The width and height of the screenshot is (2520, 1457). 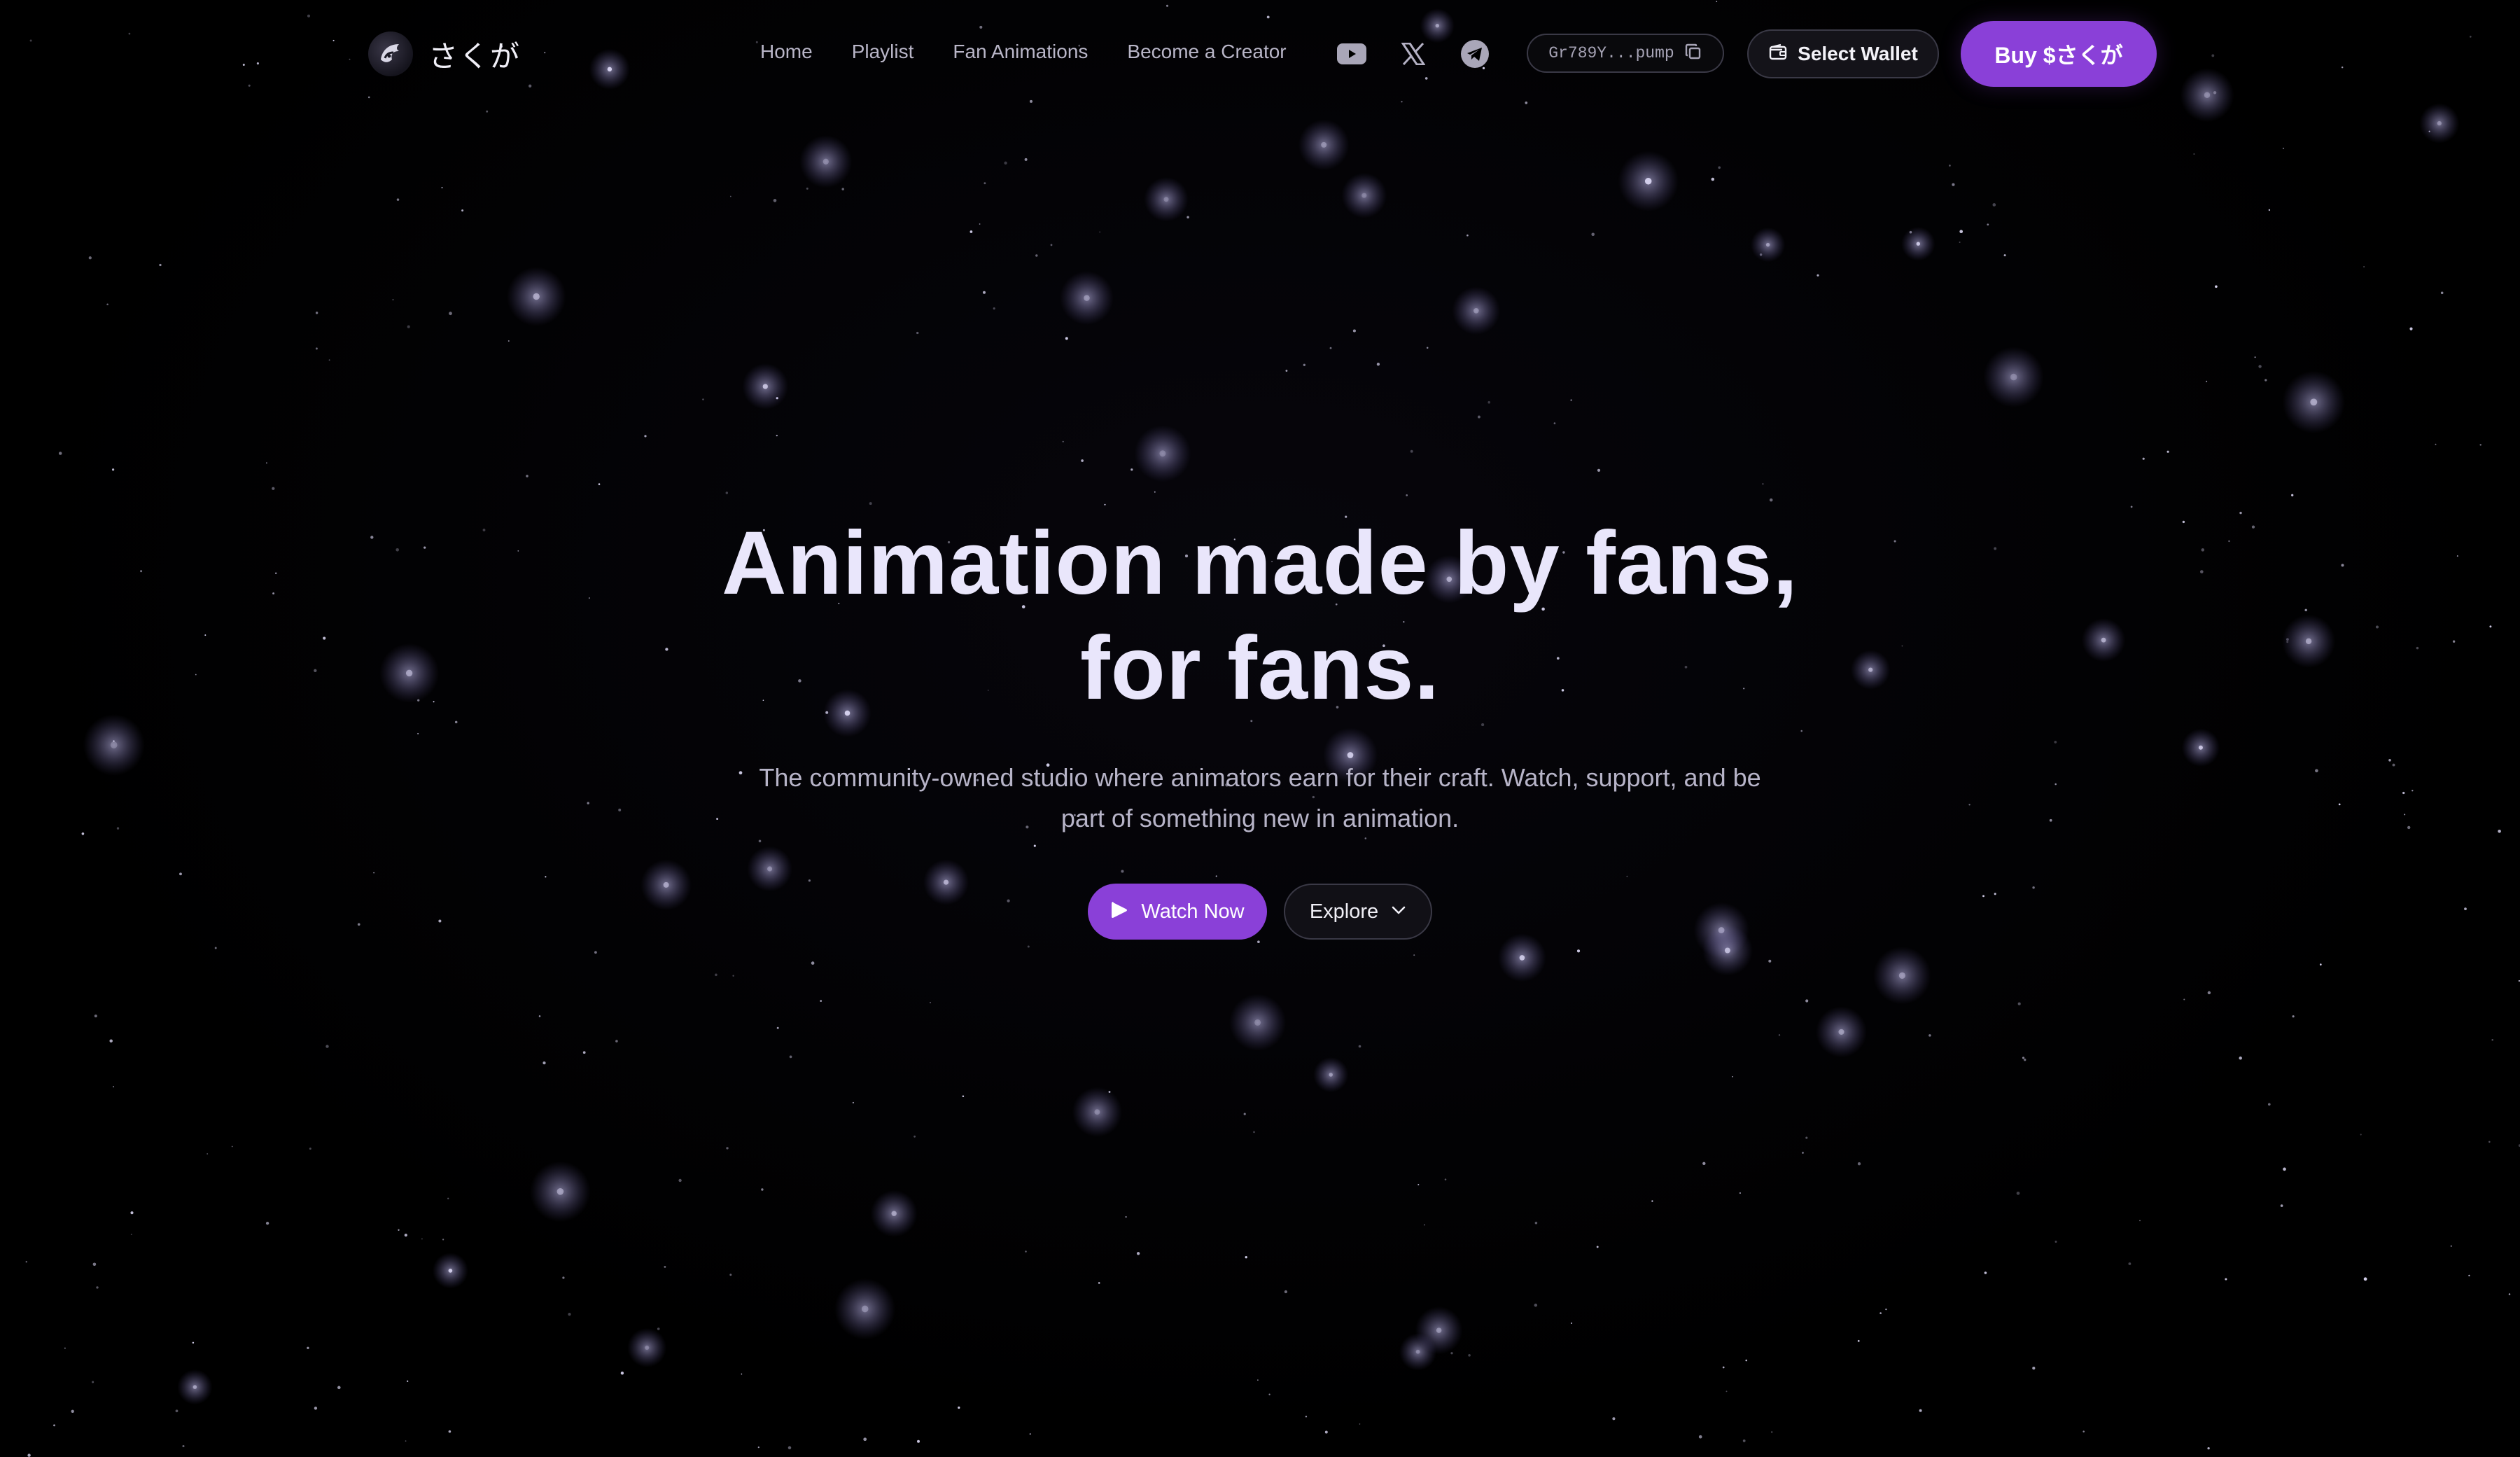 I want to click on watch-now-label: Watch Now, so click(x=1193, y=911).